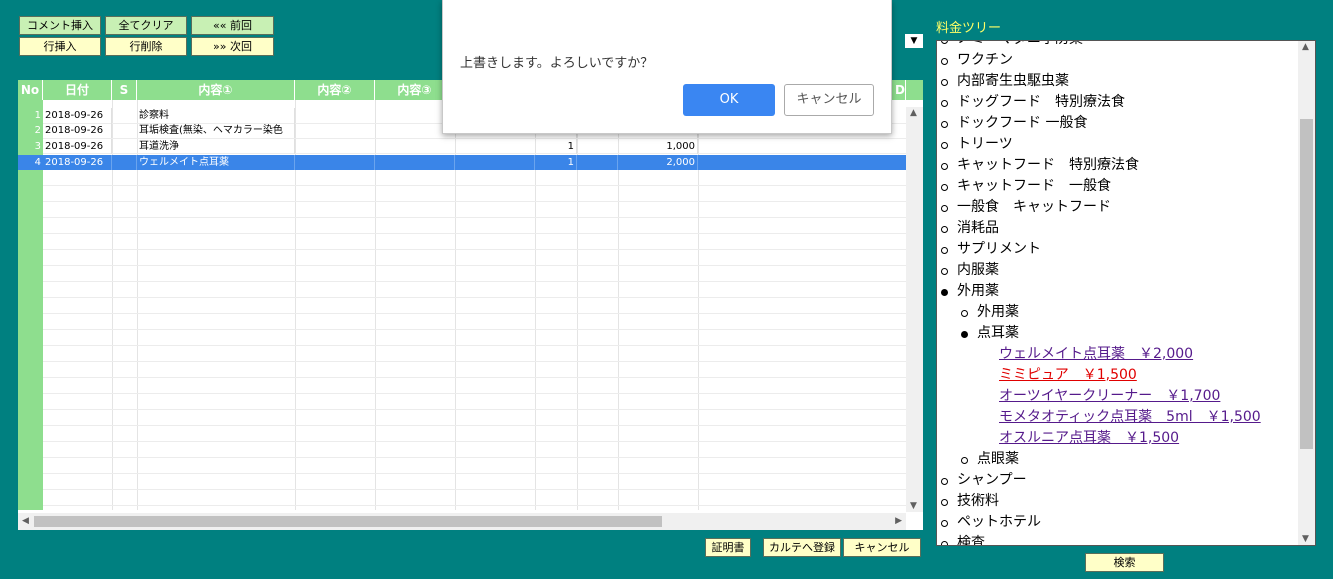  Describe the element at coordinates (829, 100) in the screenshot. I see `dialog-cancel-button: キャンセル` at that location.